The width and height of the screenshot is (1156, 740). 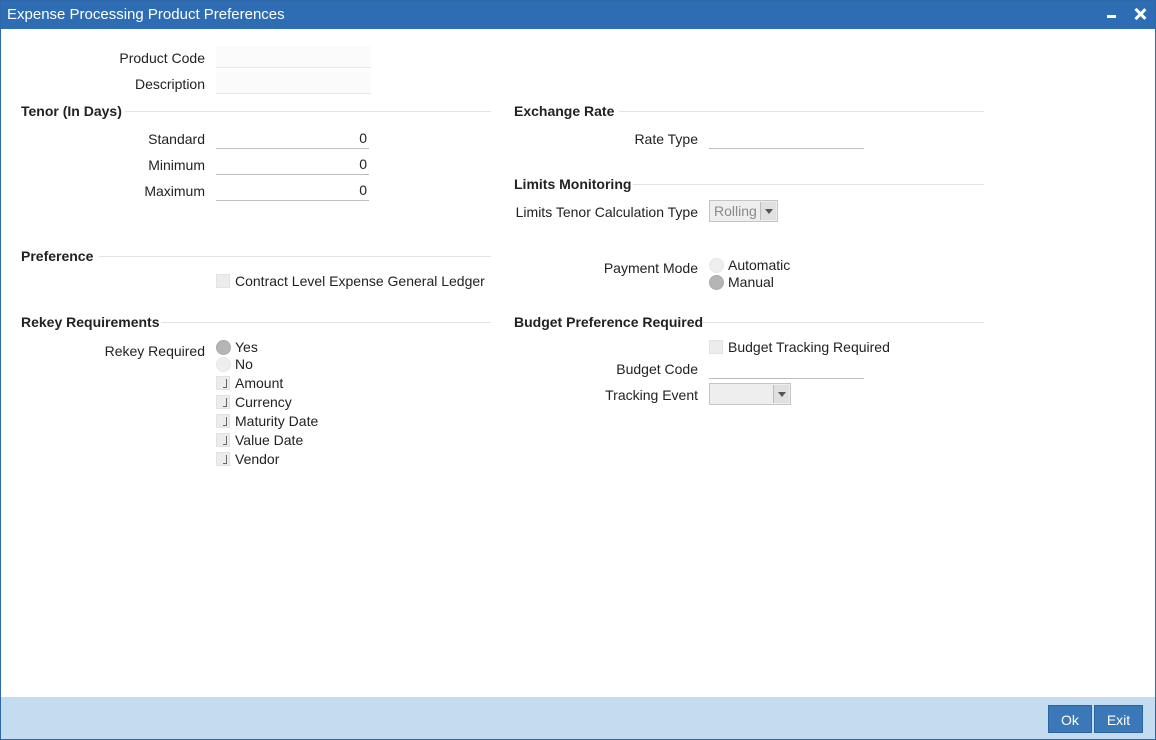 What do you see at coordinates (277, 421) in the screenshot?
I see `rekey-maturity-date-label: Maturity Date` at bounding box center [277, 421].